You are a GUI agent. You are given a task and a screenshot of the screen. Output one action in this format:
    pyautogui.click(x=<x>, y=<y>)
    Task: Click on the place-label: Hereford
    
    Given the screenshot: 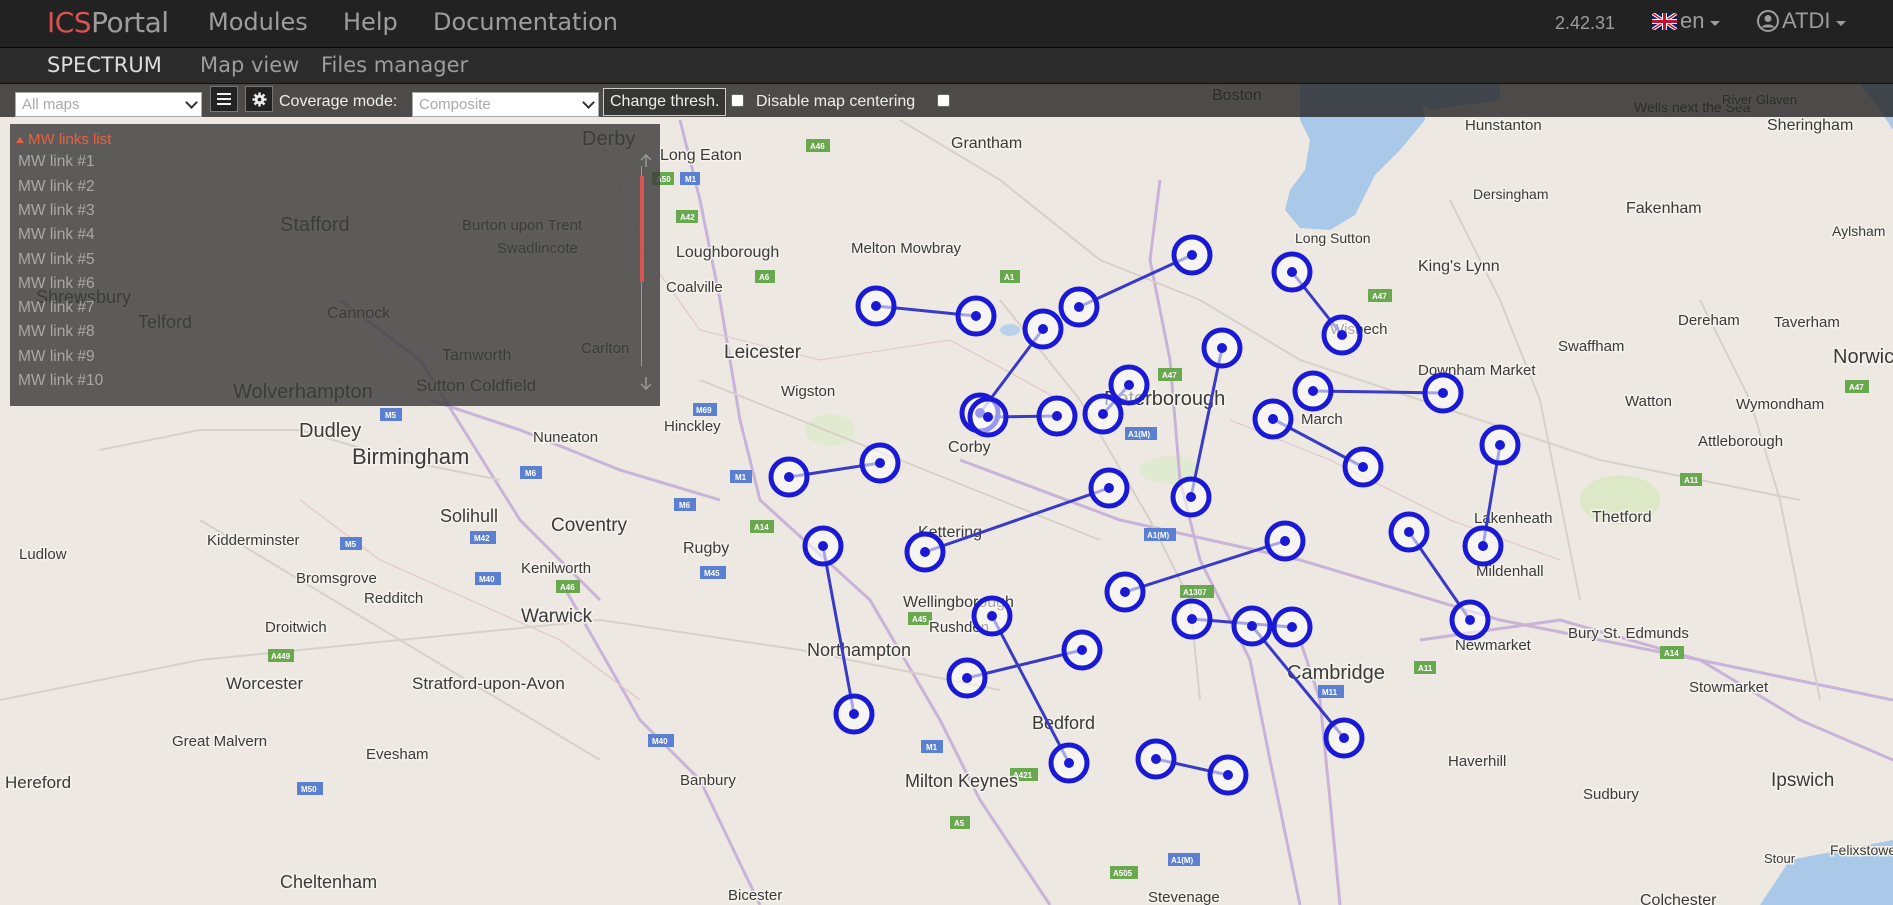 What is the action you would take?
    pyautogui.click(x=38, y=782)
    